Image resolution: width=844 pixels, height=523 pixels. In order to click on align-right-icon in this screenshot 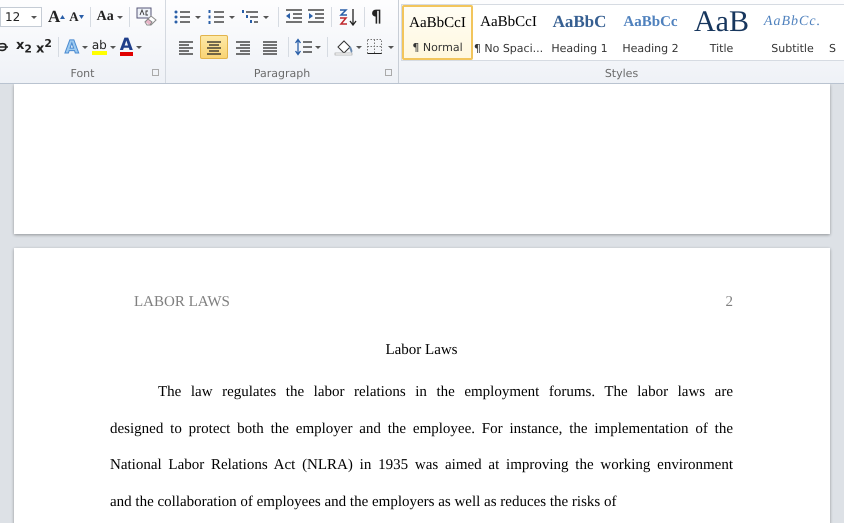, I will do `click(242, 47)`.